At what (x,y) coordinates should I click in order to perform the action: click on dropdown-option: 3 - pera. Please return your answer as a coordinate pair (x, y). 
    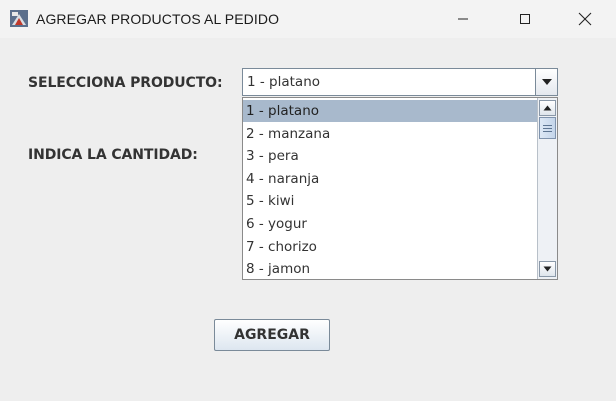
    Looking at the image, I should click on (390, 156).